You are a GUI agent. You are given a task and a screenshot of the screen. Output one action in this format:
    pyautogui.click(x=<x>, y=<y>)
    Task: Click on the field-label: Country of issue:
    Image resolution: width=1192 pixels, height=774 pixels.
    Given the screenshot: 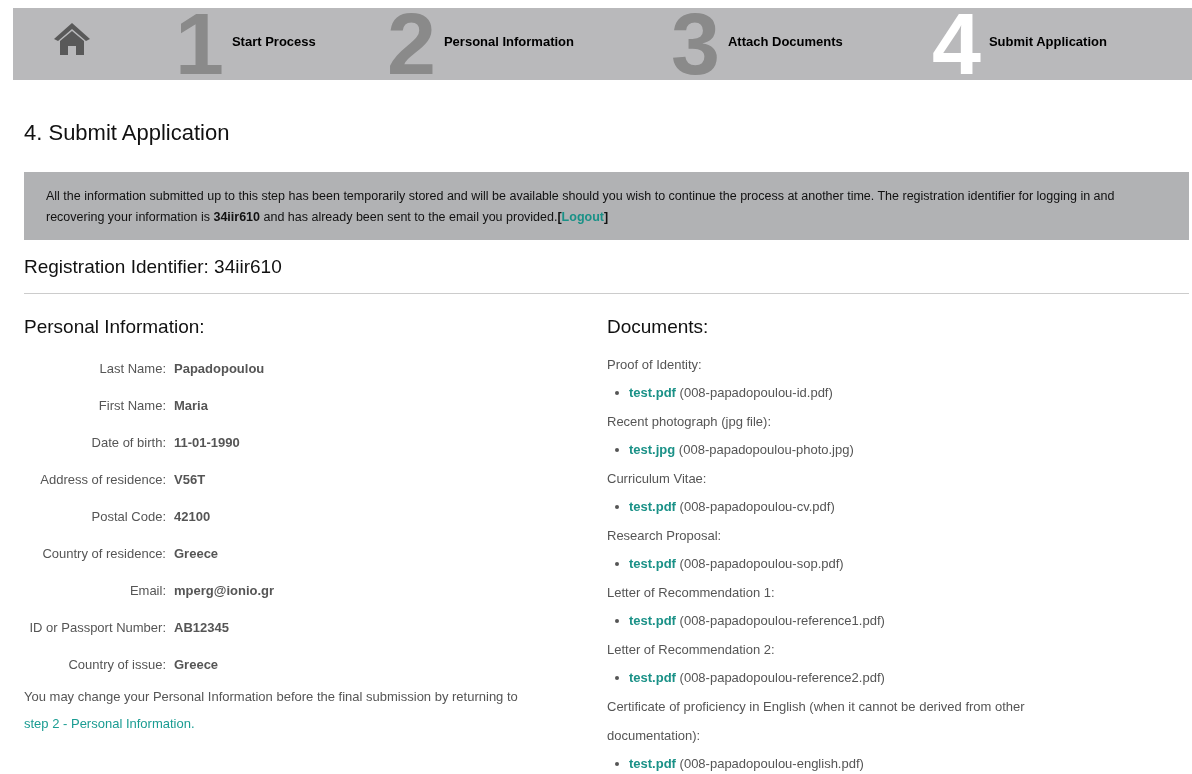 What is the action you would take?
    pyautogui.click(x=116, y=664)
    